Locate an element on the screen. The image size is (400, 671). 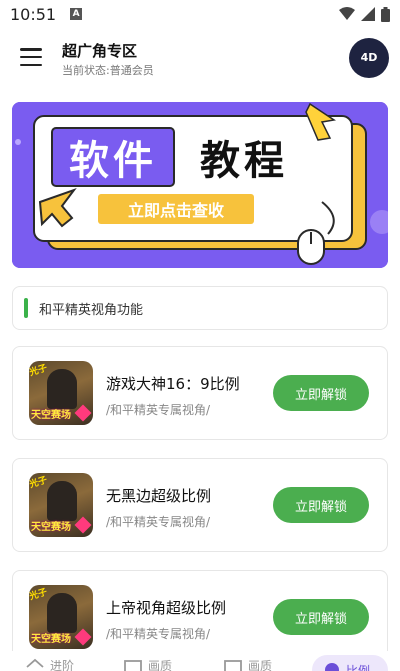
avatar-logo: 4D is located at coordinates (369, 57).